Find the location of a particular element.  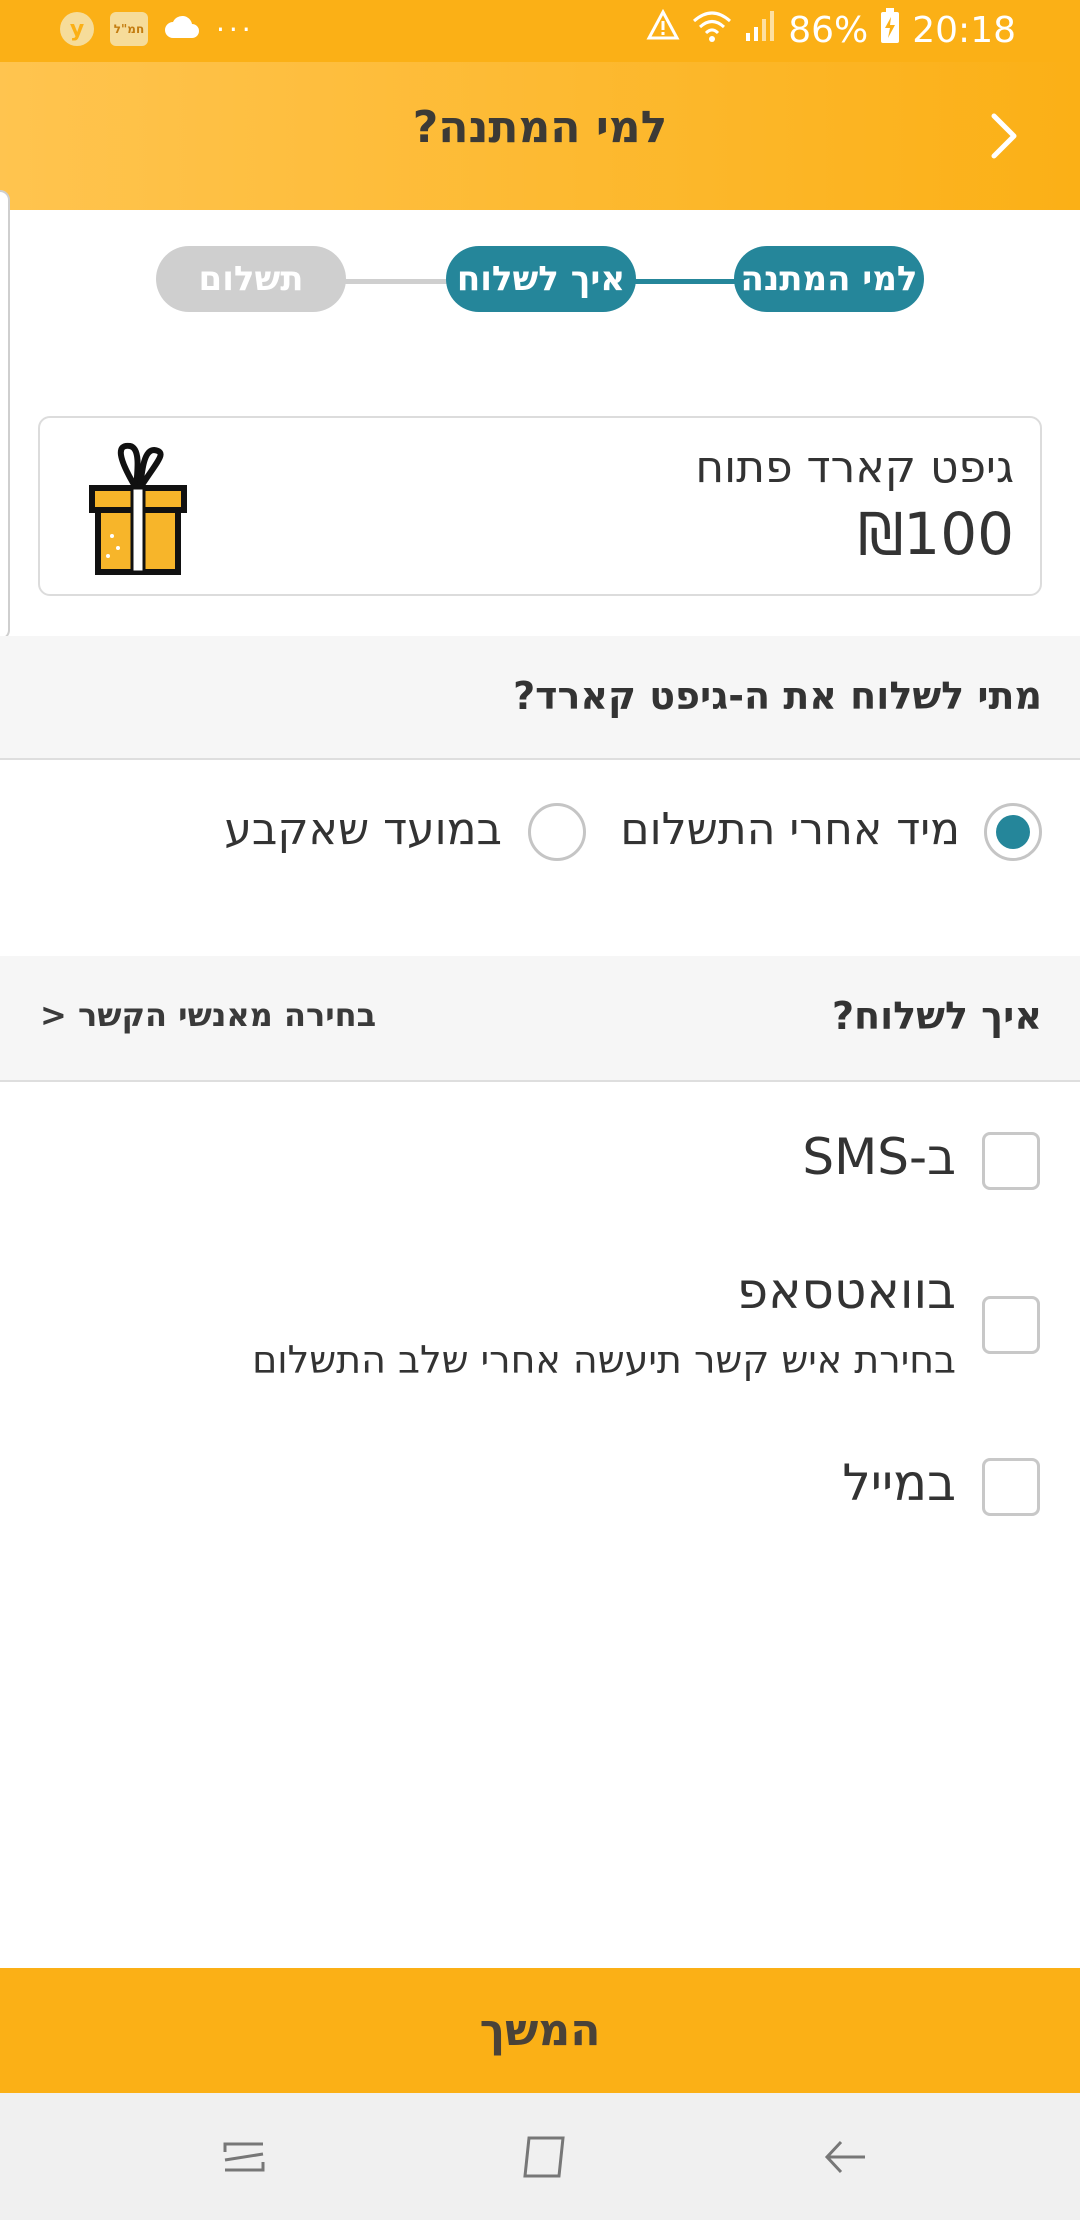

step-3: תשלום is located at coordinates (251, 279).